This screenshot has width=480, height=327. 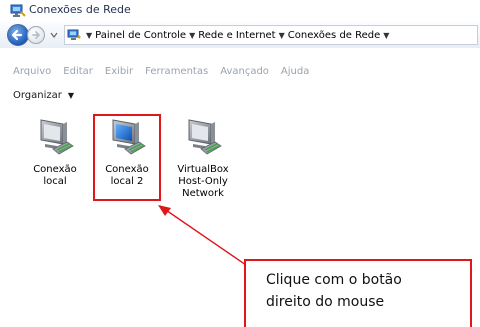 What do you see at coordinates (240, 97) in the screenshot?
I see `command-bar: Organizar ▼` at bounding box center [240, 97].